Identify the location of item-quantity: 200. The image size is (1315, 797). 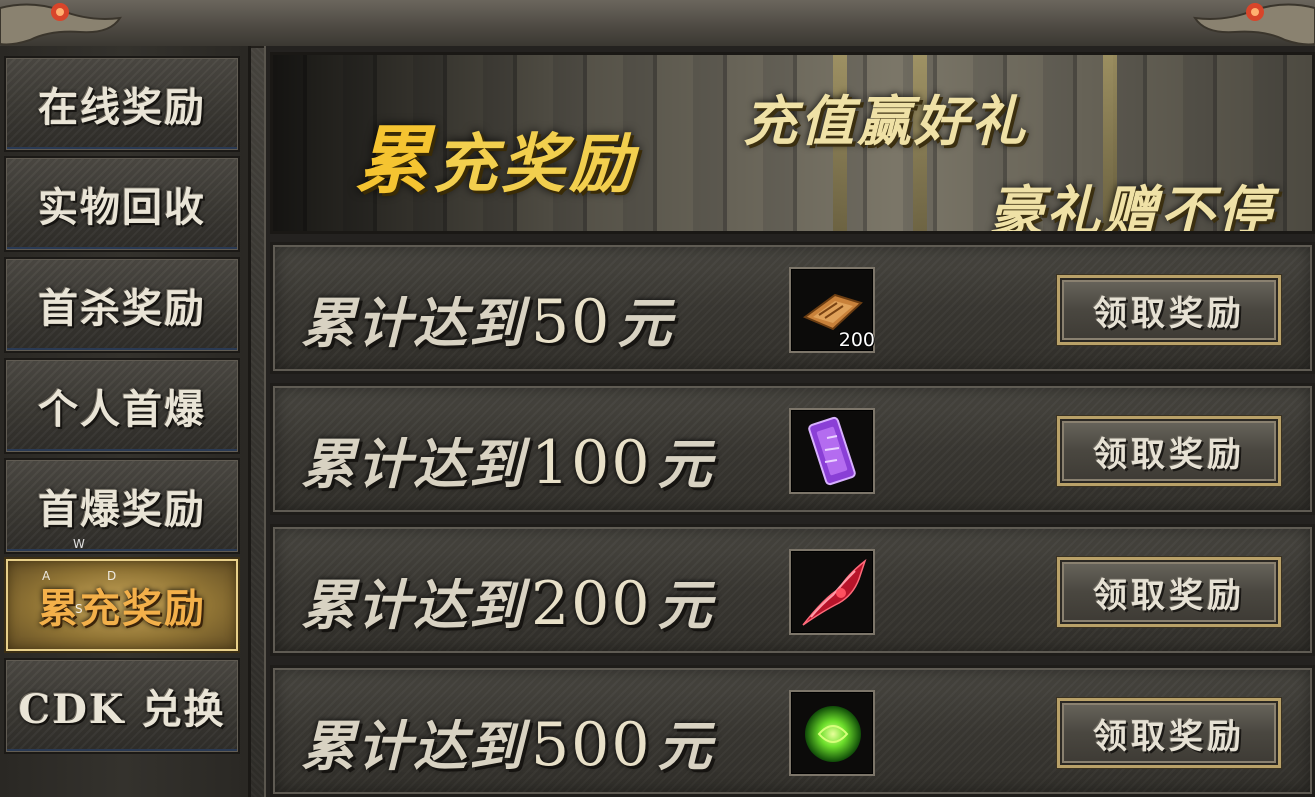
(856, 340).